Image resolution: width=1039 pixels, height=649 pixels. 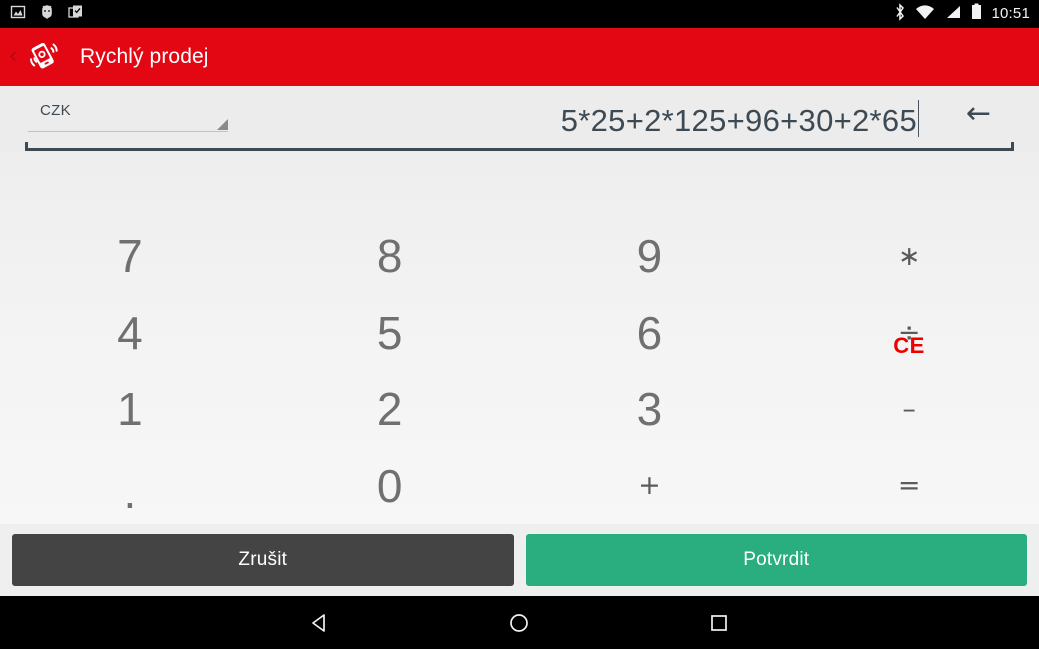 I want to click on android-navigation-bar, so click(x=519, y=622).